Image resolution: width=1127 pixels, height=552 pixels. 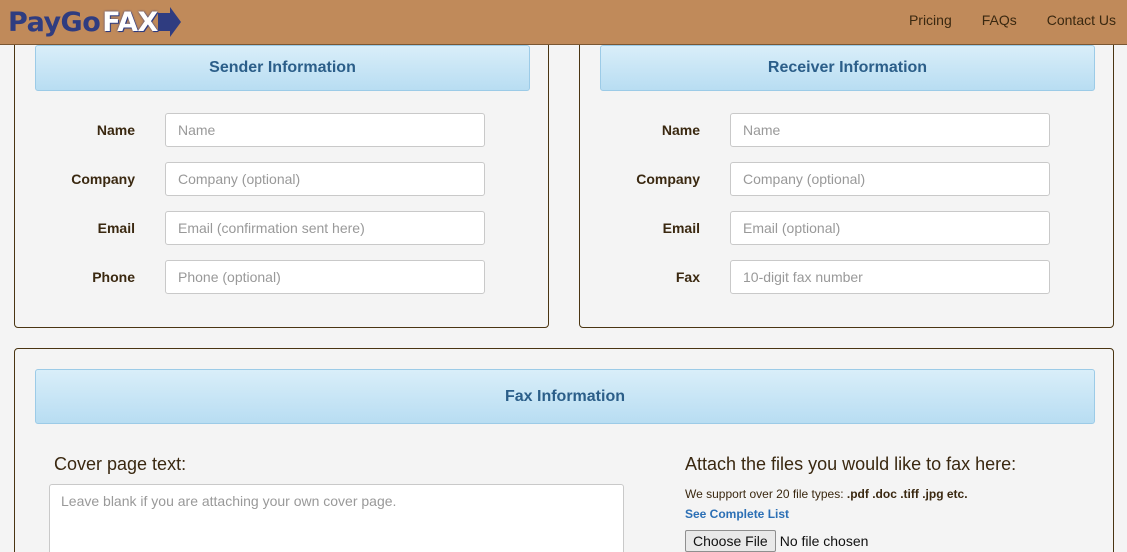 What do you see at coordinates (130, 22) in the screenshot?
I see `logo-text-fax: FAX` at bounding box center [130, 22].